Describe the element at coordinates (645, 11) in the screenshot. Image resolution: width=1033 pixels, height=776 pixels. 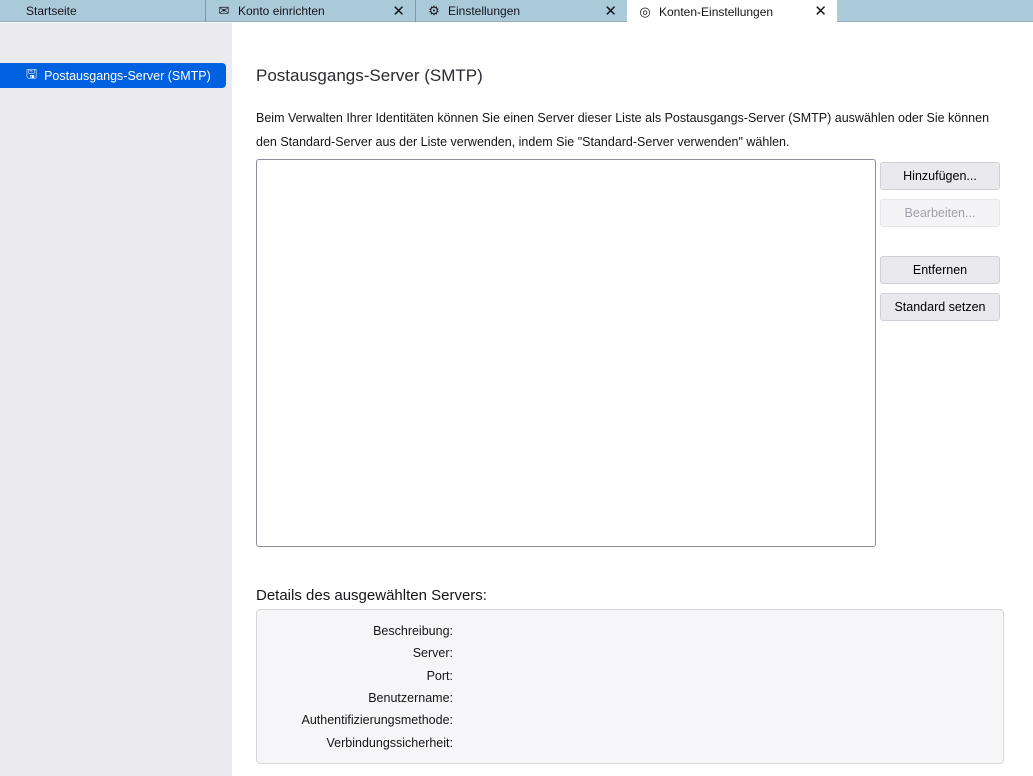
I see `account-icon: ◎` at that location.